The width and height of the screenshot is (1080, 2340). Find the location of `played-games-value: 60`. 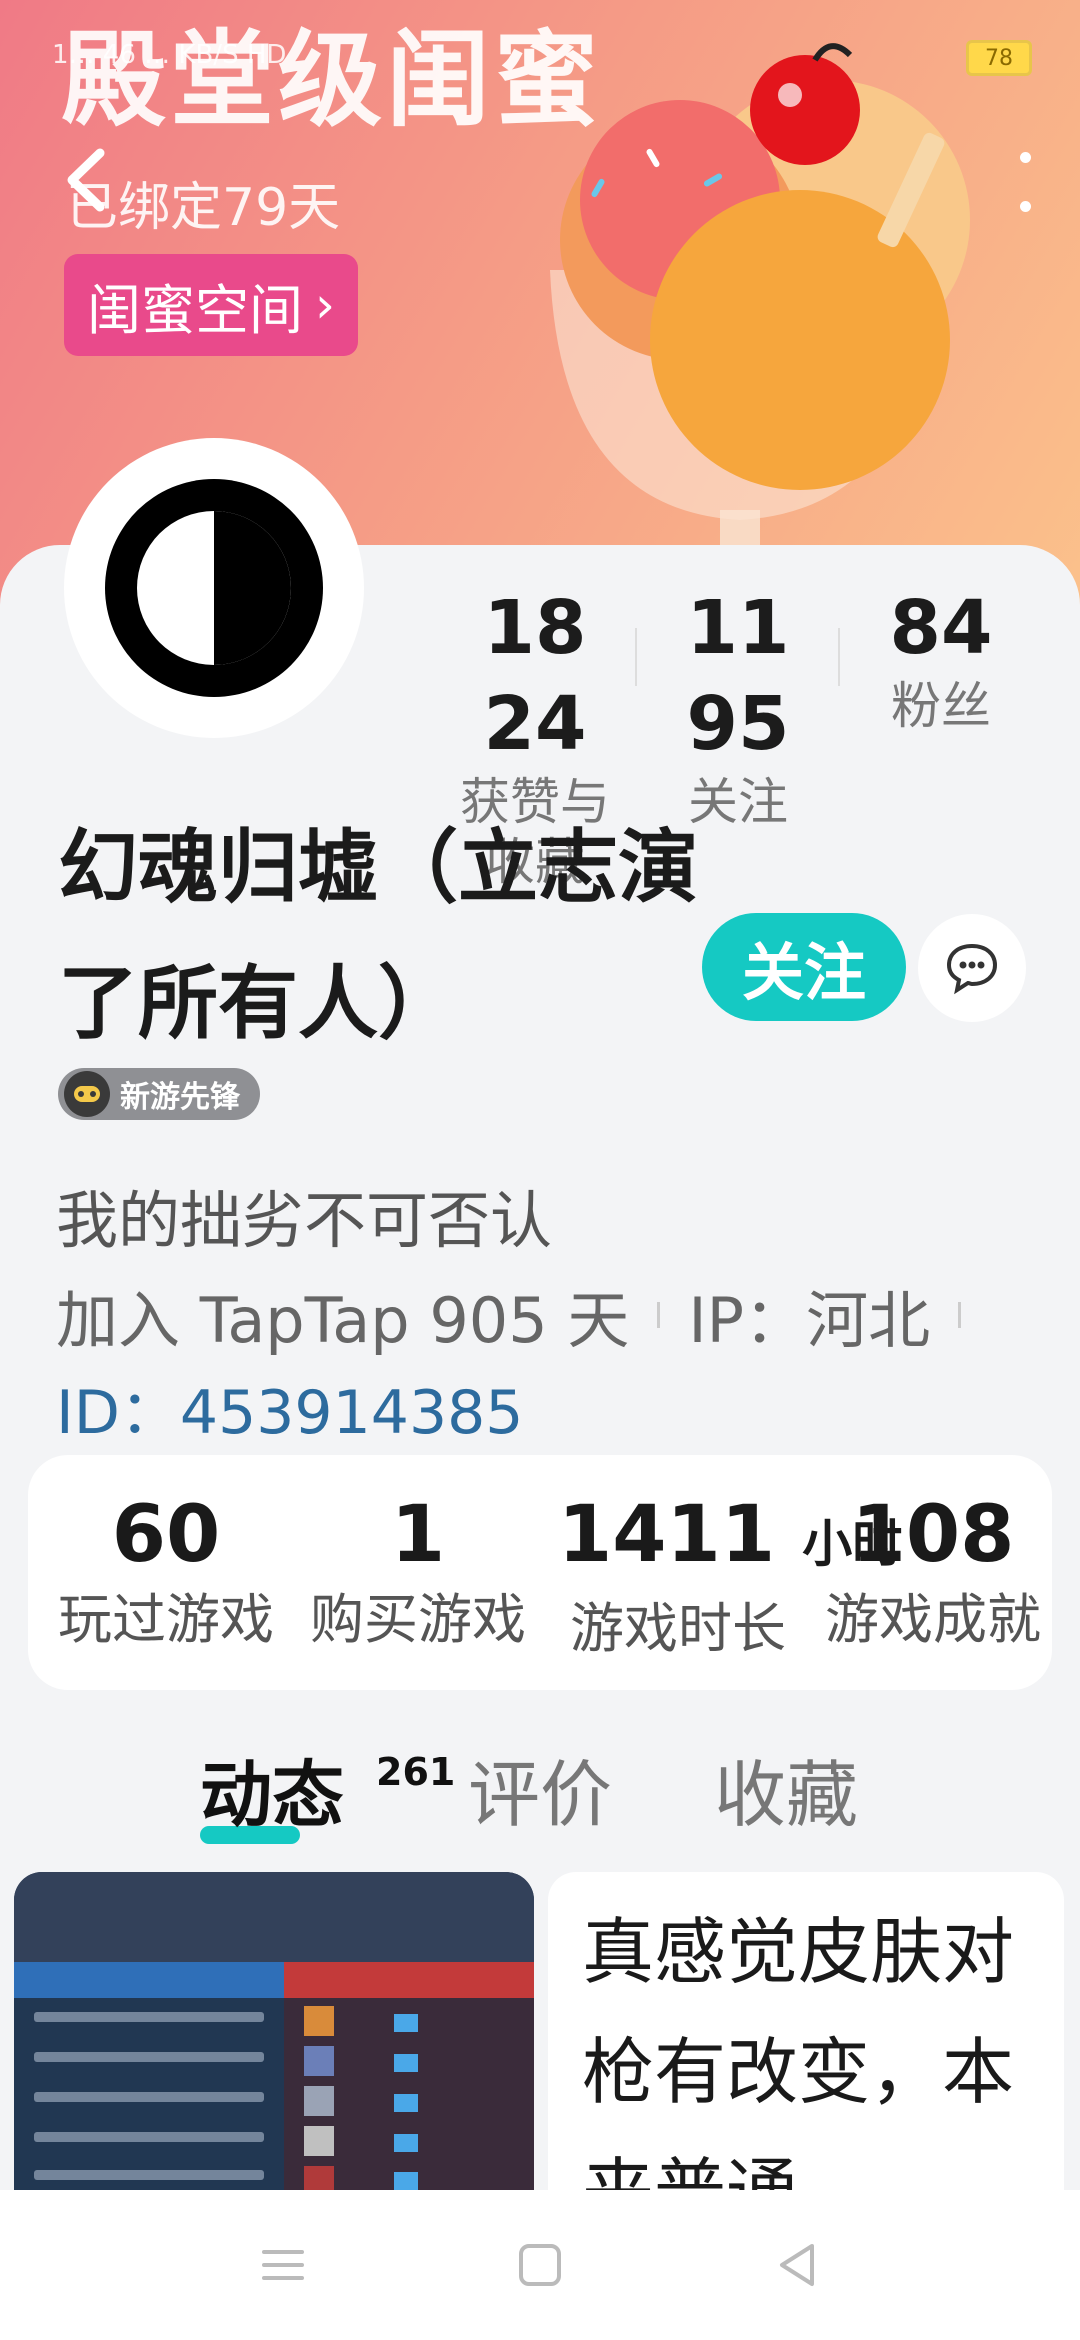

played-games-value: 60 is located at coordinates (166, 1535).